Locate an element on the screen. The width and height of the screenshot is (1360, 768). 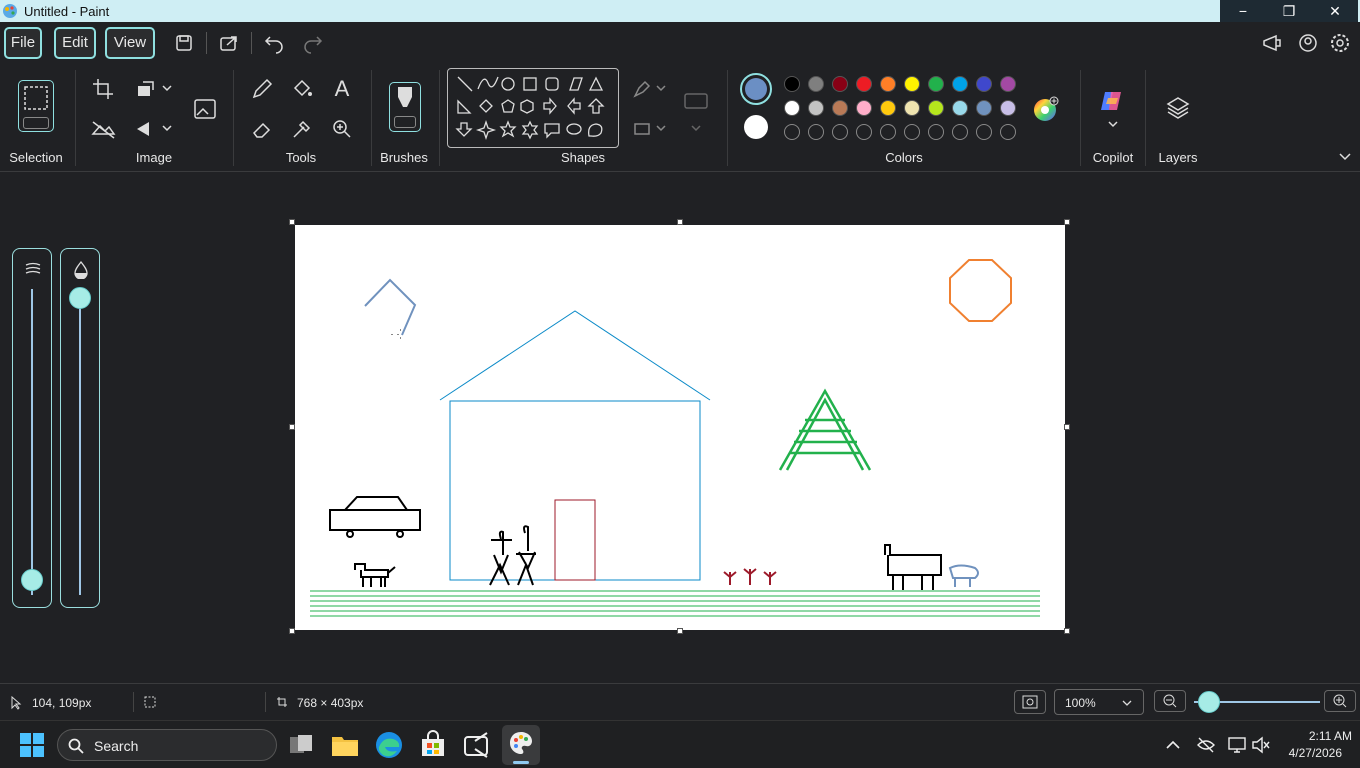
fill-bucket-icon is located at coordinates (302, 89).